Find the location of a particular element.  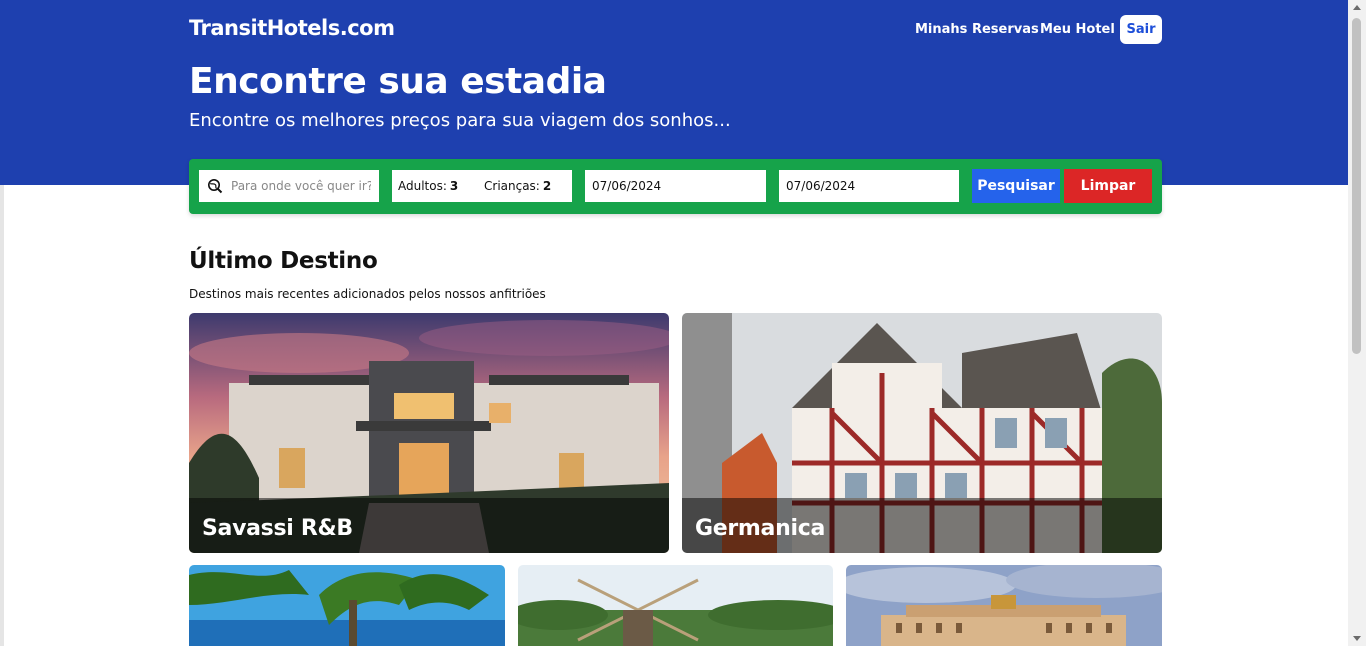

site-logo: TransitHotels.com is located at coordinates (292, 28).